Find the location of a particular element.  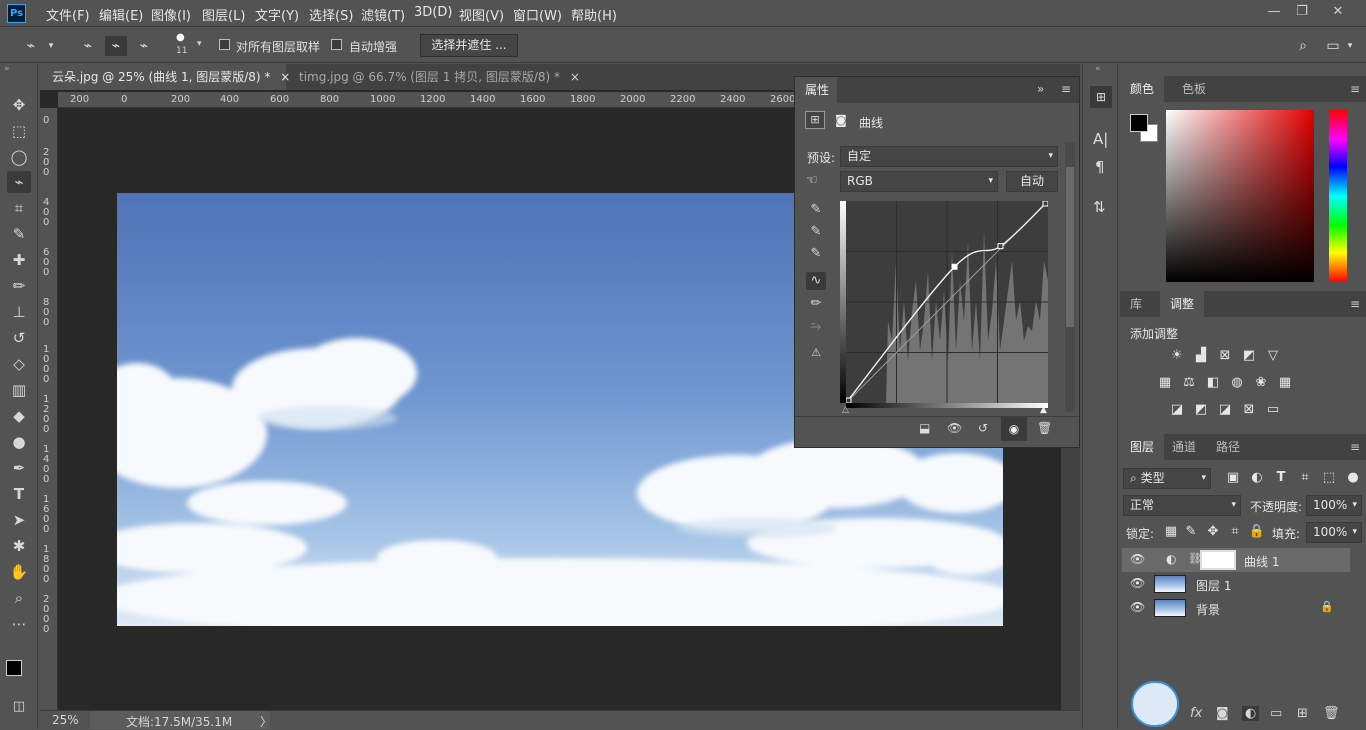

clip-to-layer-icon: ⬓ is located at coordinates (924, 428).